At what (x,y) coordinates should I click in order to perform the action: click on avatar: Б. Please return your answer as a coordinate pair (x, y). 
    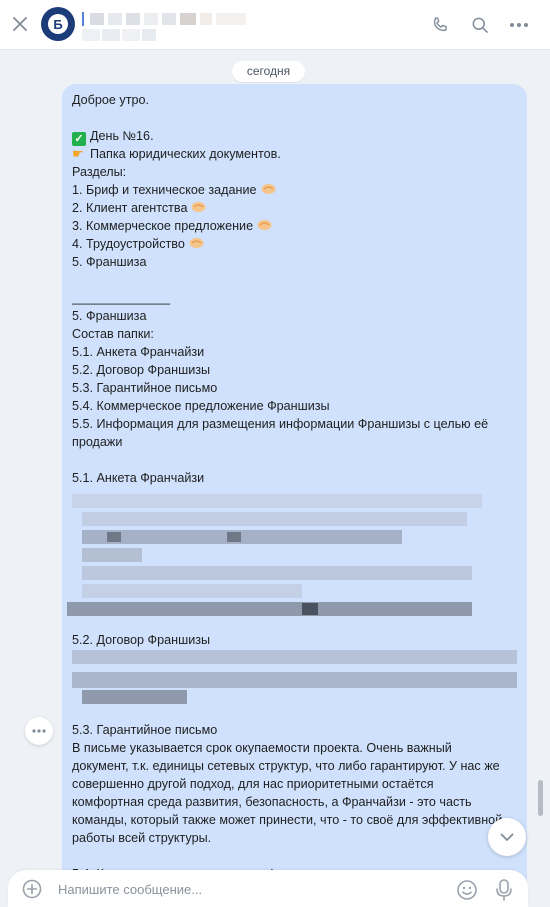
    Looking at the image, I should click on (58, 24).